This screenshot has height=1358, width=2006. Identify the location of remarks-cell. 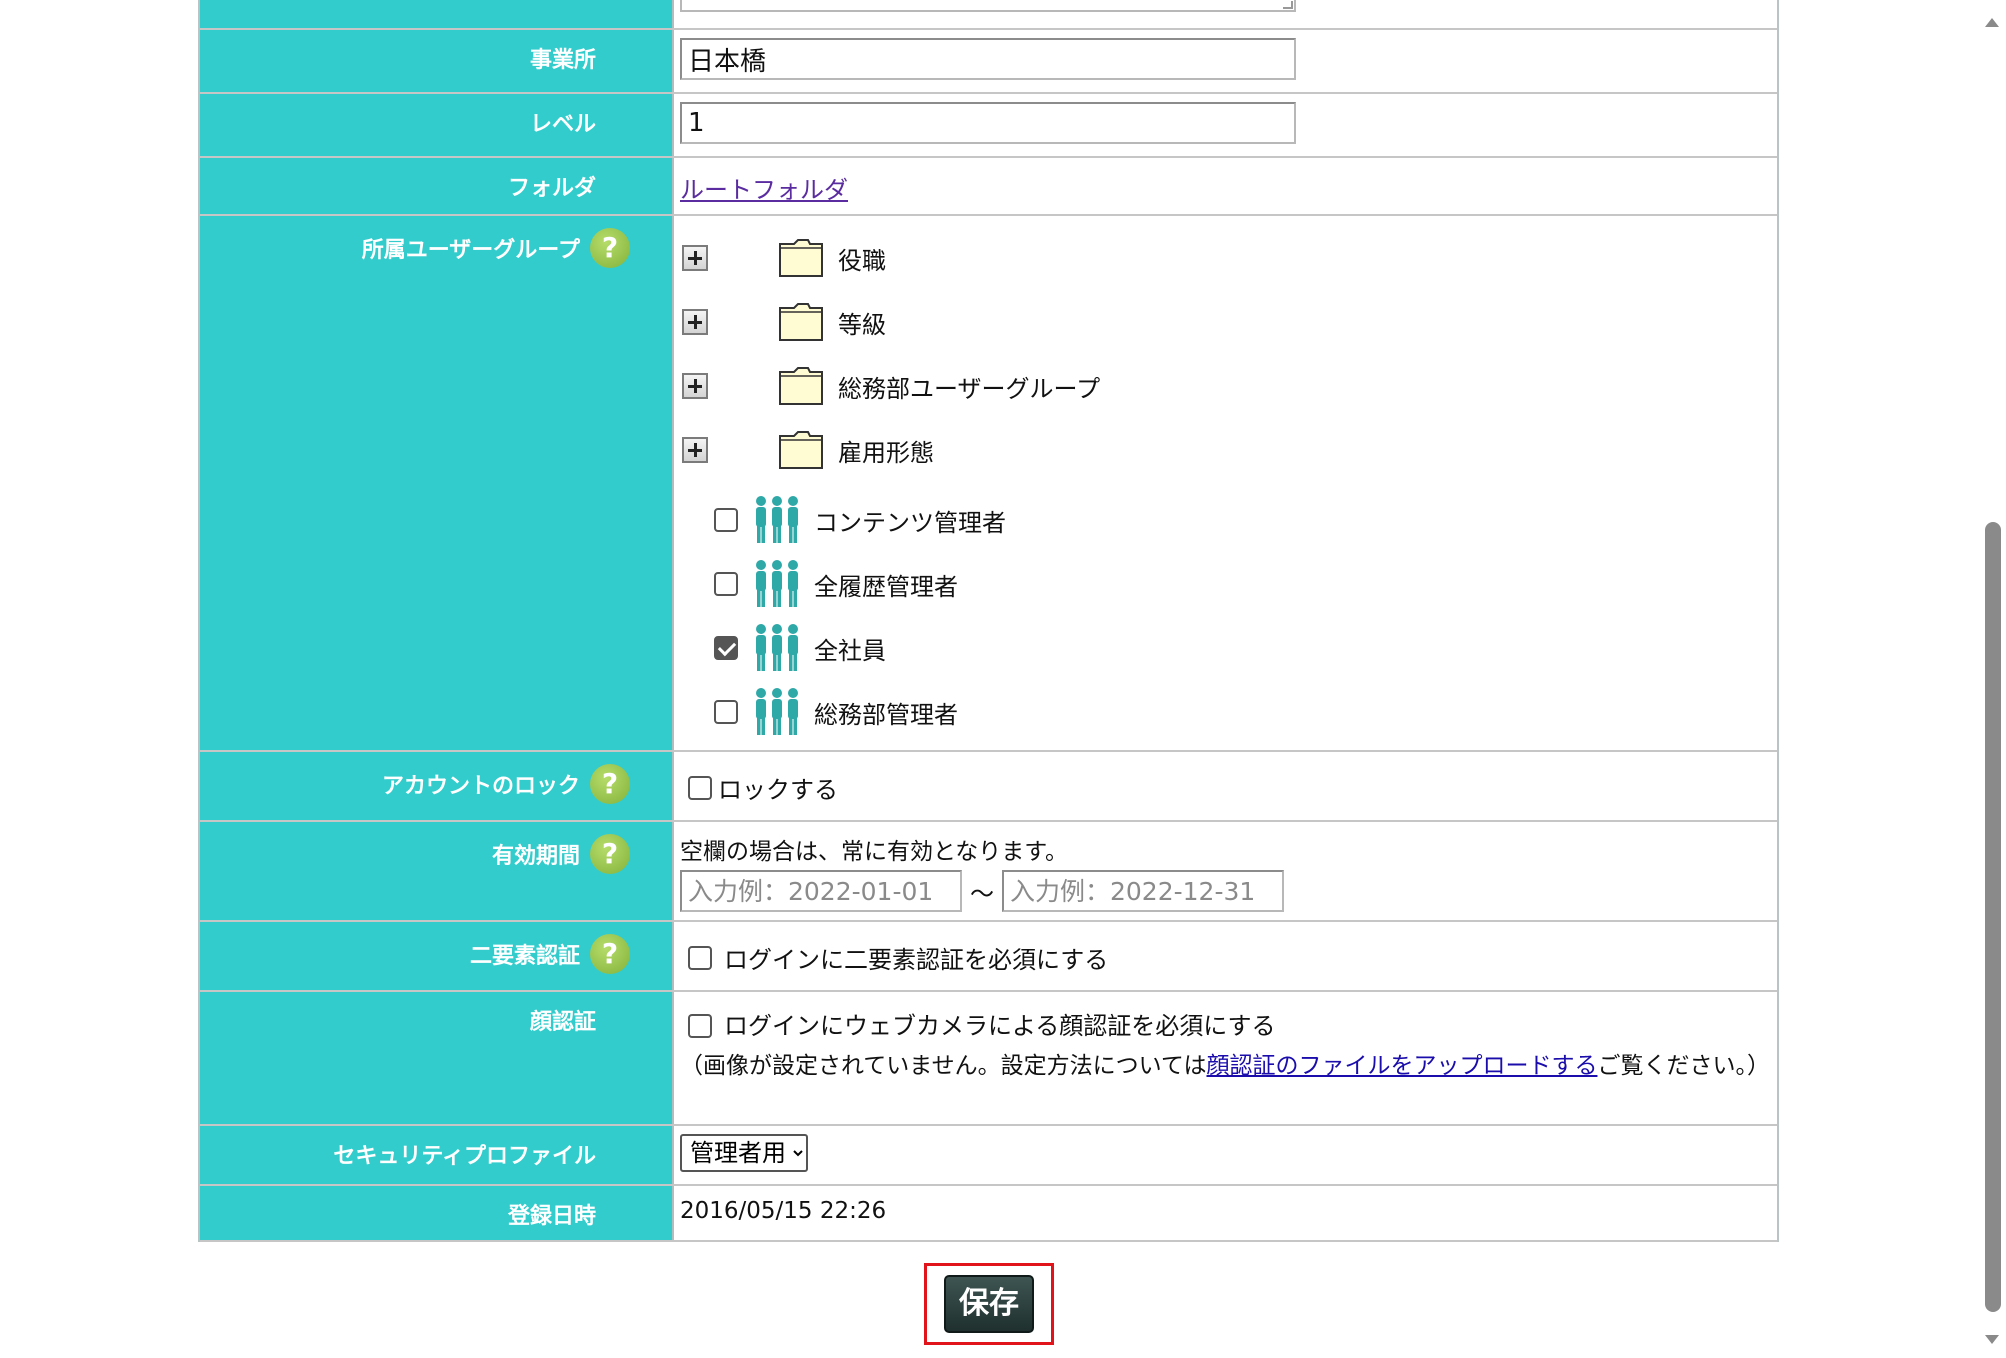
(1225, 14).